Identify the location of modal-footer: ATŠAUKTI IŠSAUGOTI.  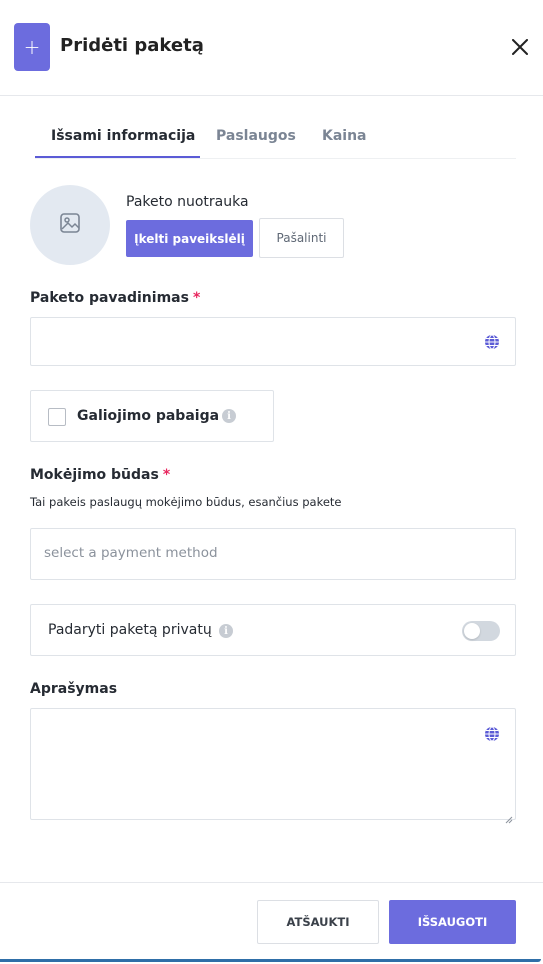
(271, 923).